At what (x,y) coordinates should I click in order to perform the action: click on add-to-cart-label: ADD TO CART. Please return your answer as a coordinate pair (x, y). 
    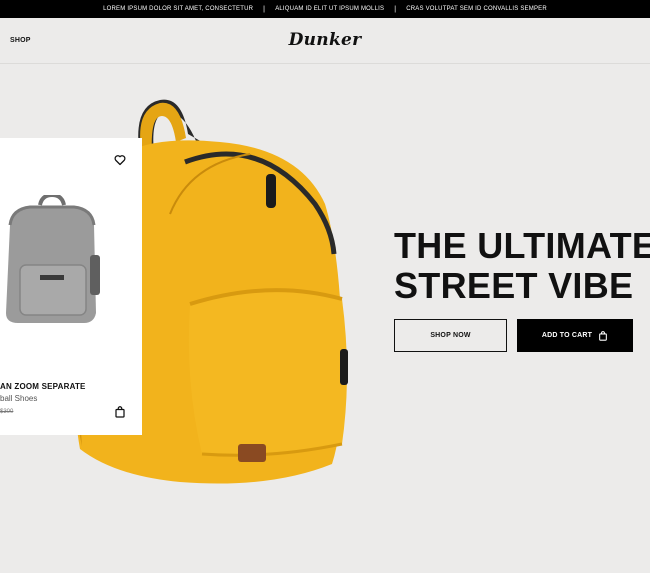
    Looking at the image, I should click on (567, 335).